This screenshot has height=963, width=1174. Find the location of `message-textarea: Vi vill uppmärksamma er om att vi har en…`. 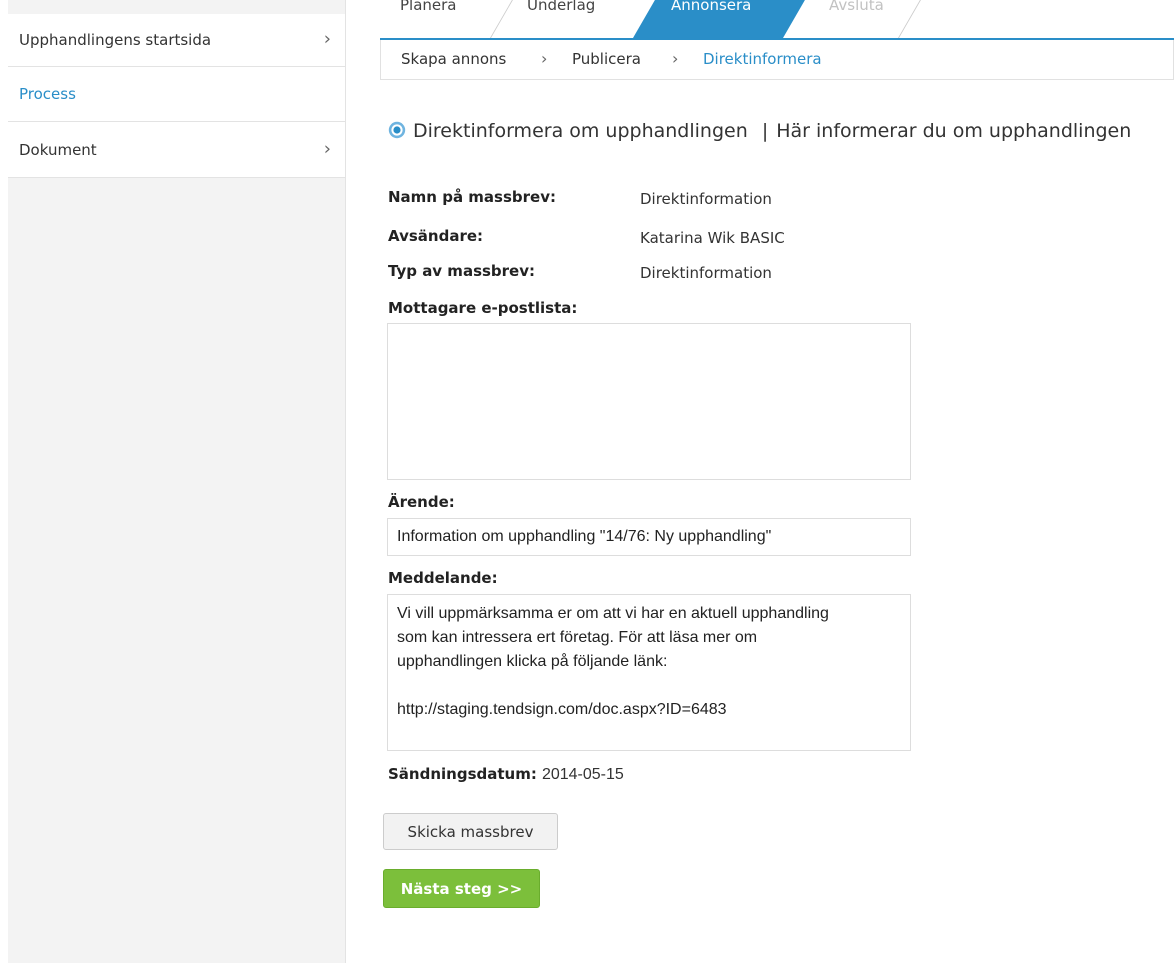

message-textarea: Vi vill uppmärksamma er om att vi har en… is located at coordinates (649, 672).